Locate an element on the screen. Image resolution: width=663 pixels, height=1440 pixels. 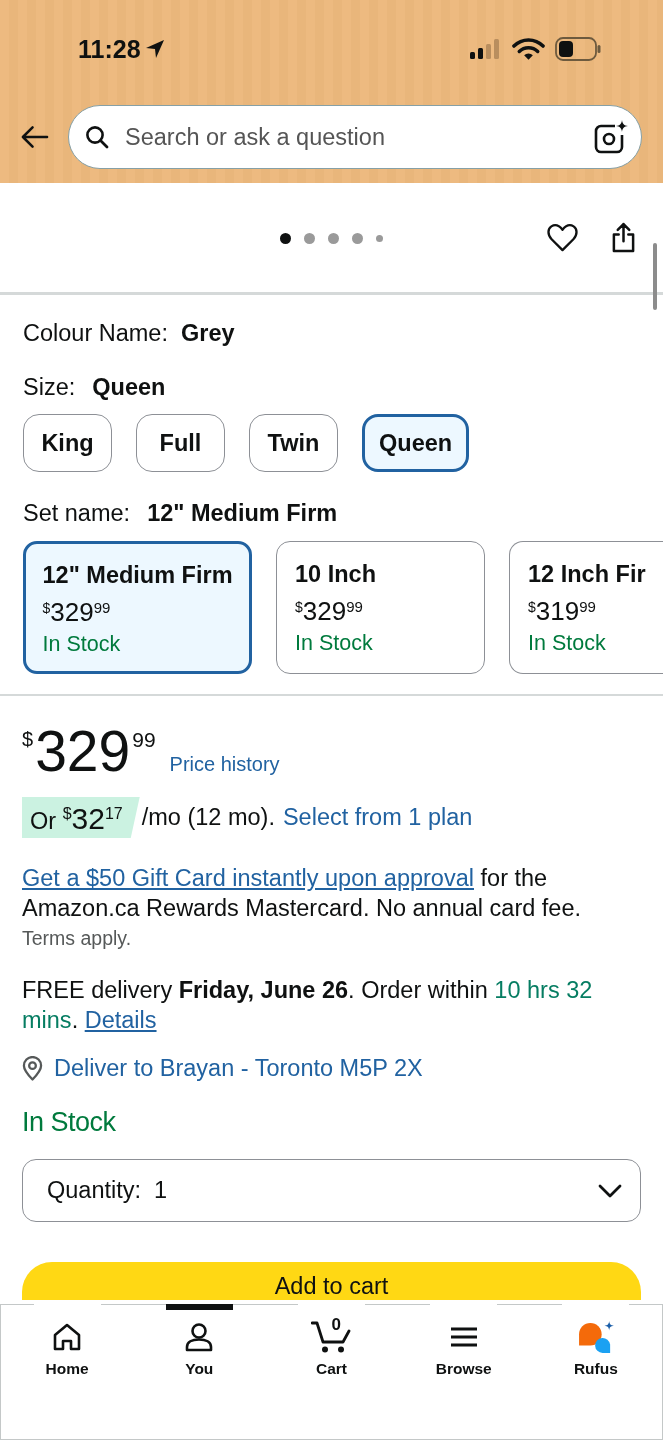
back-arrow-icon is located at coordinates (34, 137).